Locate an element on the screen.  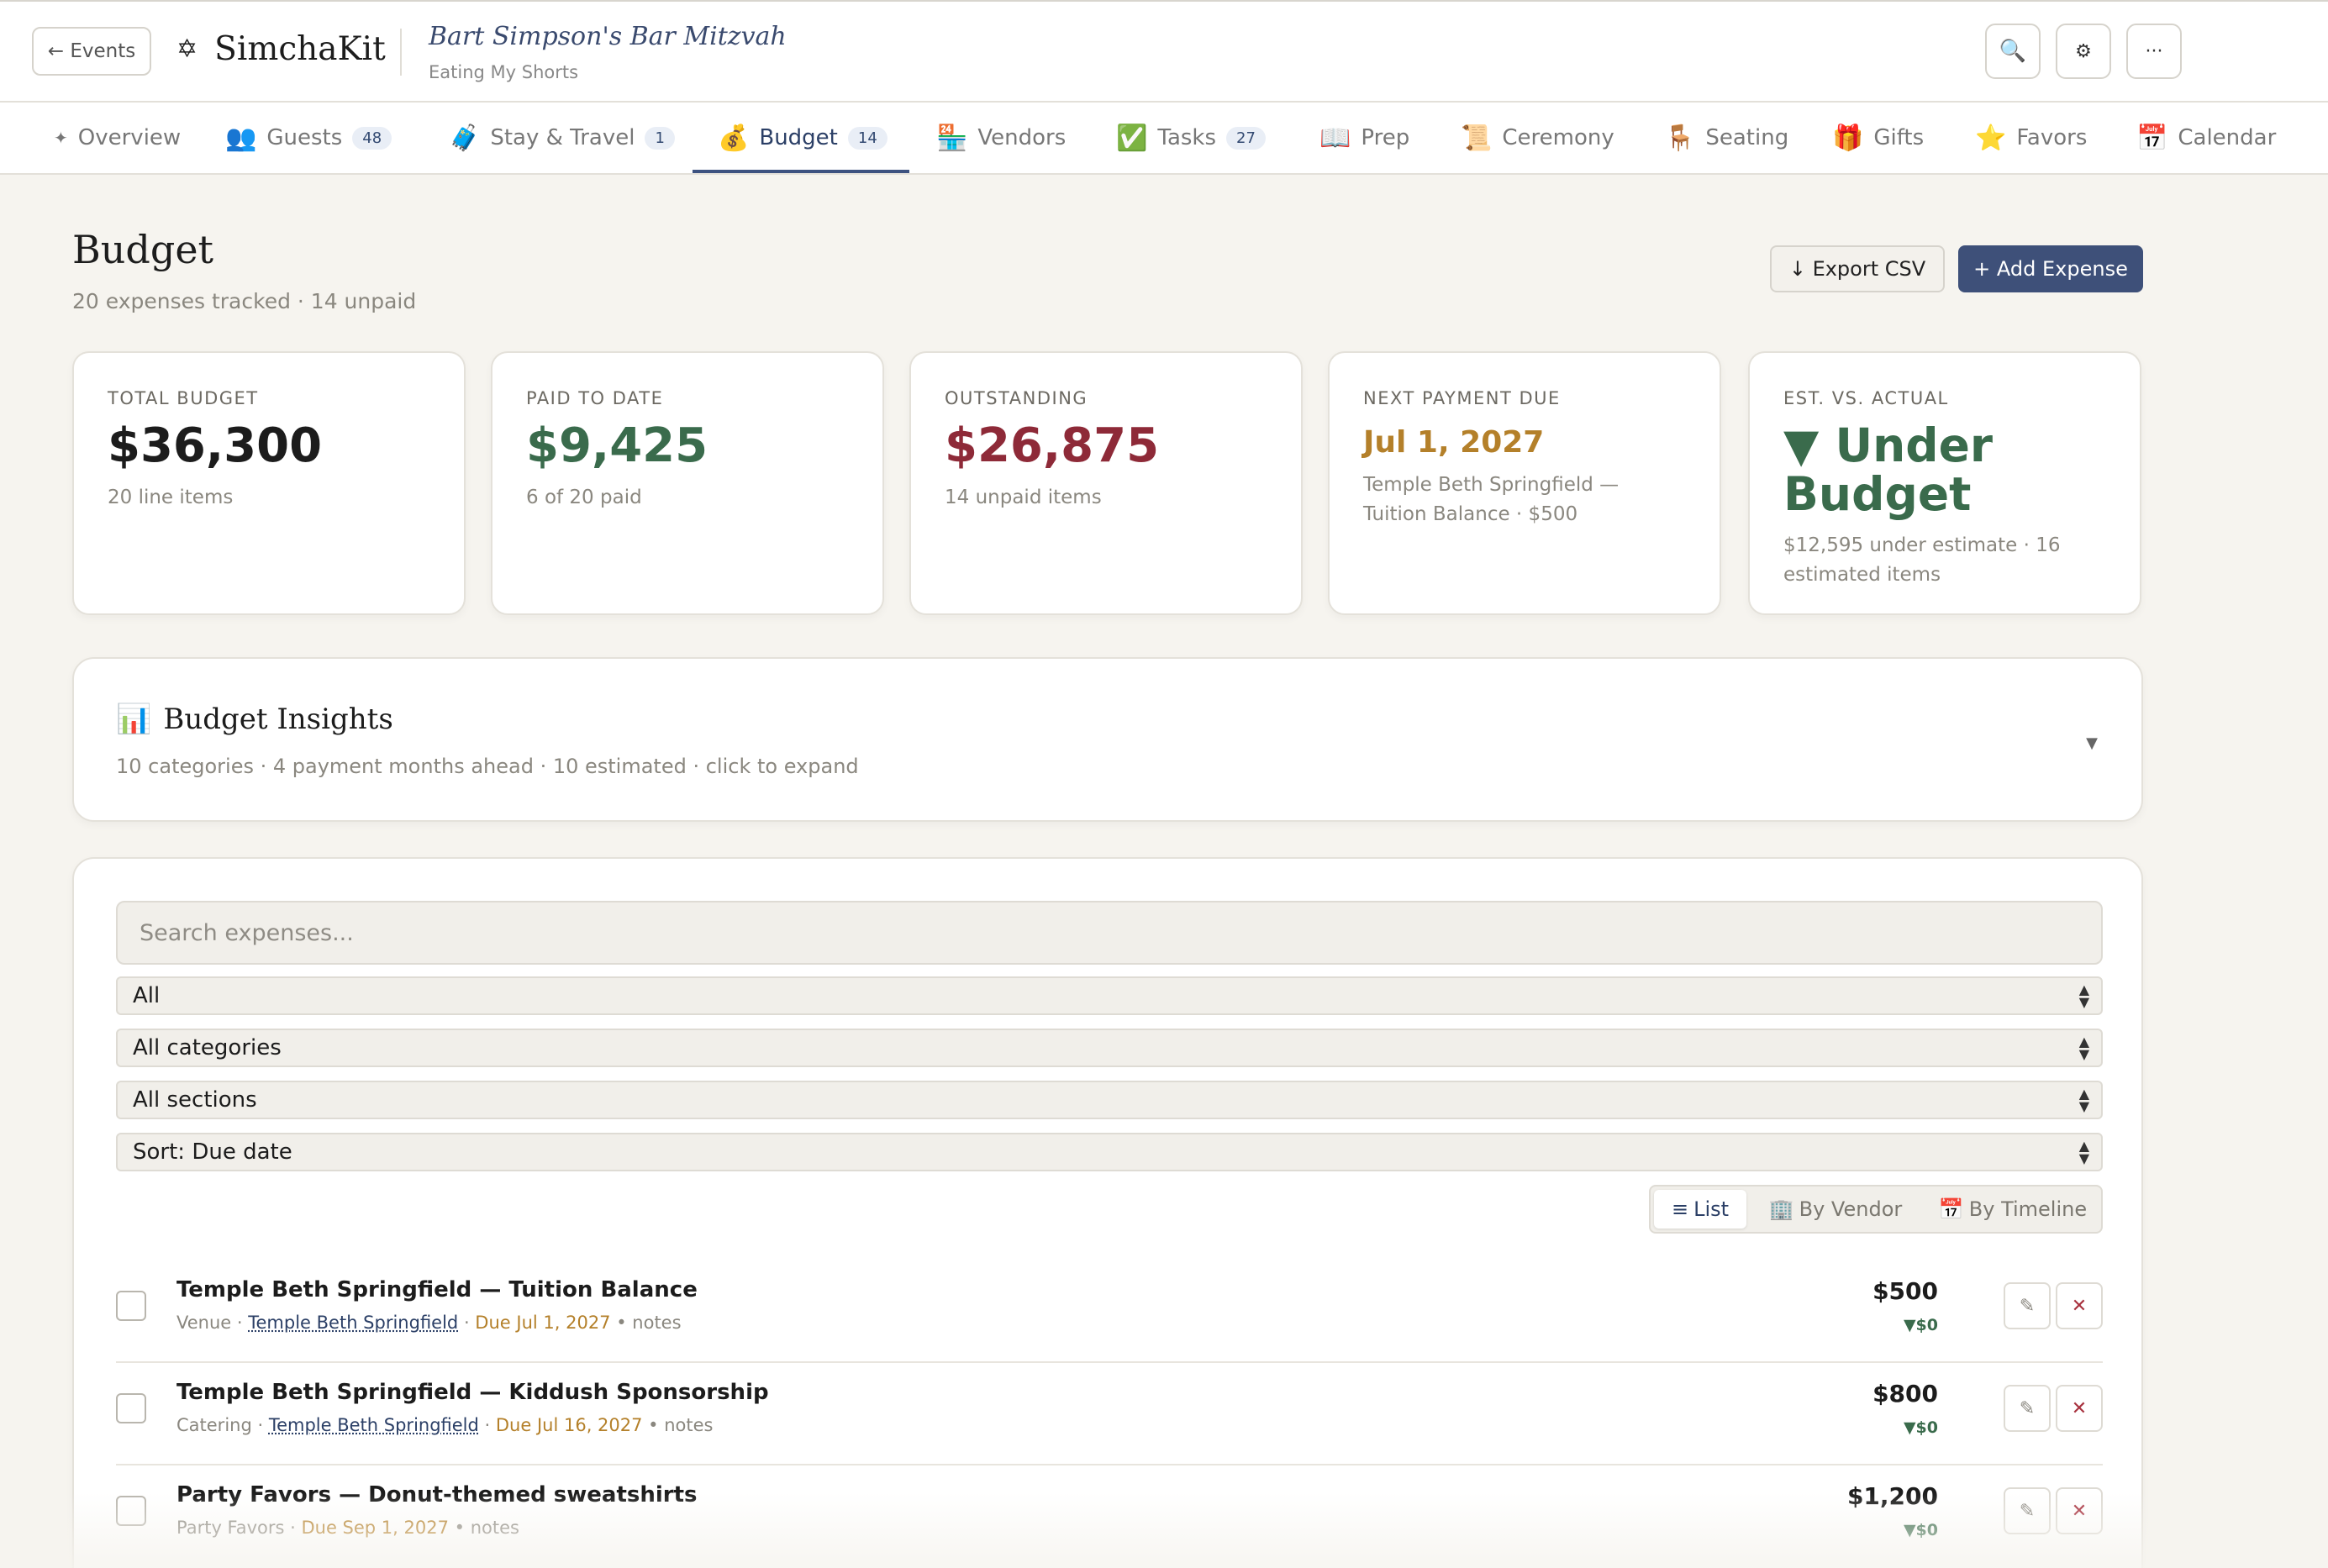
tab-count-badge: 14 is located at coordinates (867, 138).